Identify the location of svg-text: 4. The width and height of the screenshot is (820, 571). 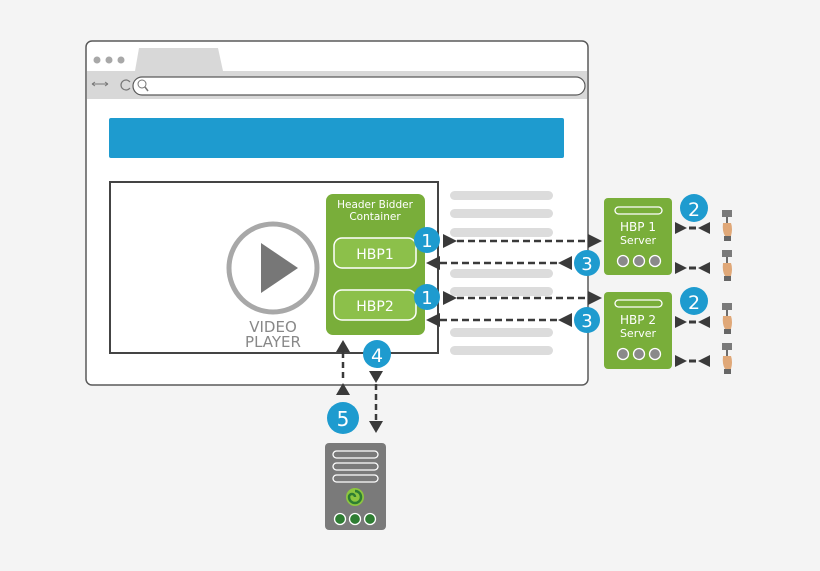
(377, 356).